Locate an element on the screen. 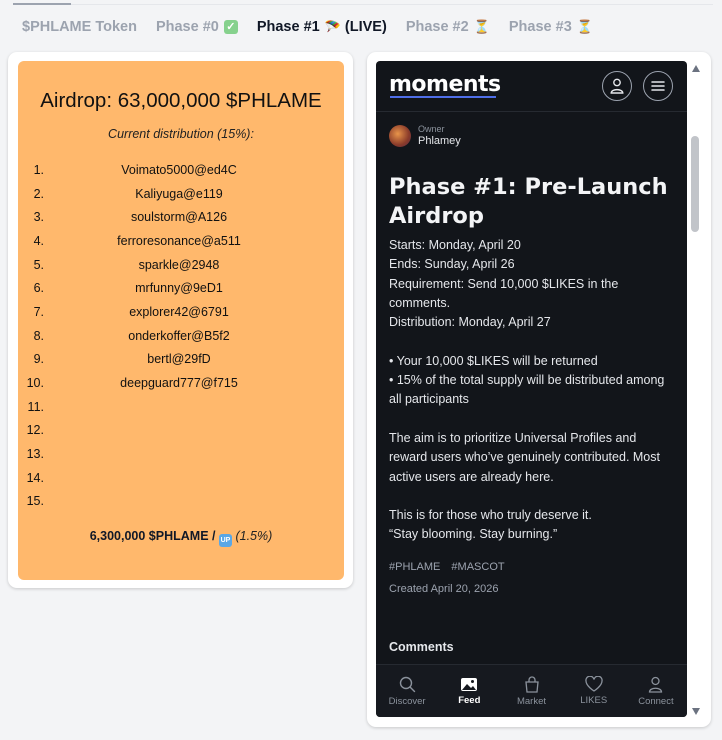  list-item: 10. deepguard777@f715 is located at coordinates (181, 383).